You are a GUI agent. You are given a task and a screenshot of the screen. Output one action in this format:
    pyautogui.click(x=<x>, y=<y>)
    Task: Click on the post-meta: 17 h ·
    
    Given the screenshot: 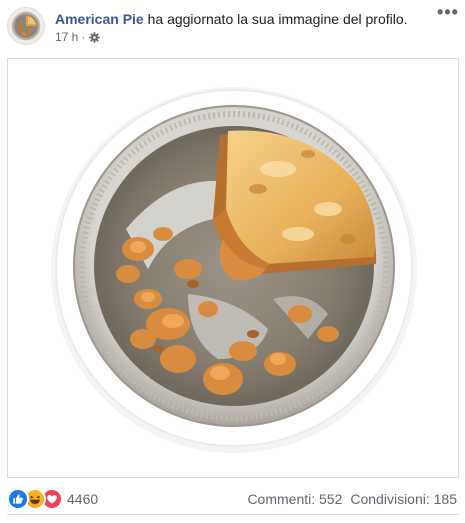 What is the action you would take?
    pyautogui.click(x=78, y=37)
    